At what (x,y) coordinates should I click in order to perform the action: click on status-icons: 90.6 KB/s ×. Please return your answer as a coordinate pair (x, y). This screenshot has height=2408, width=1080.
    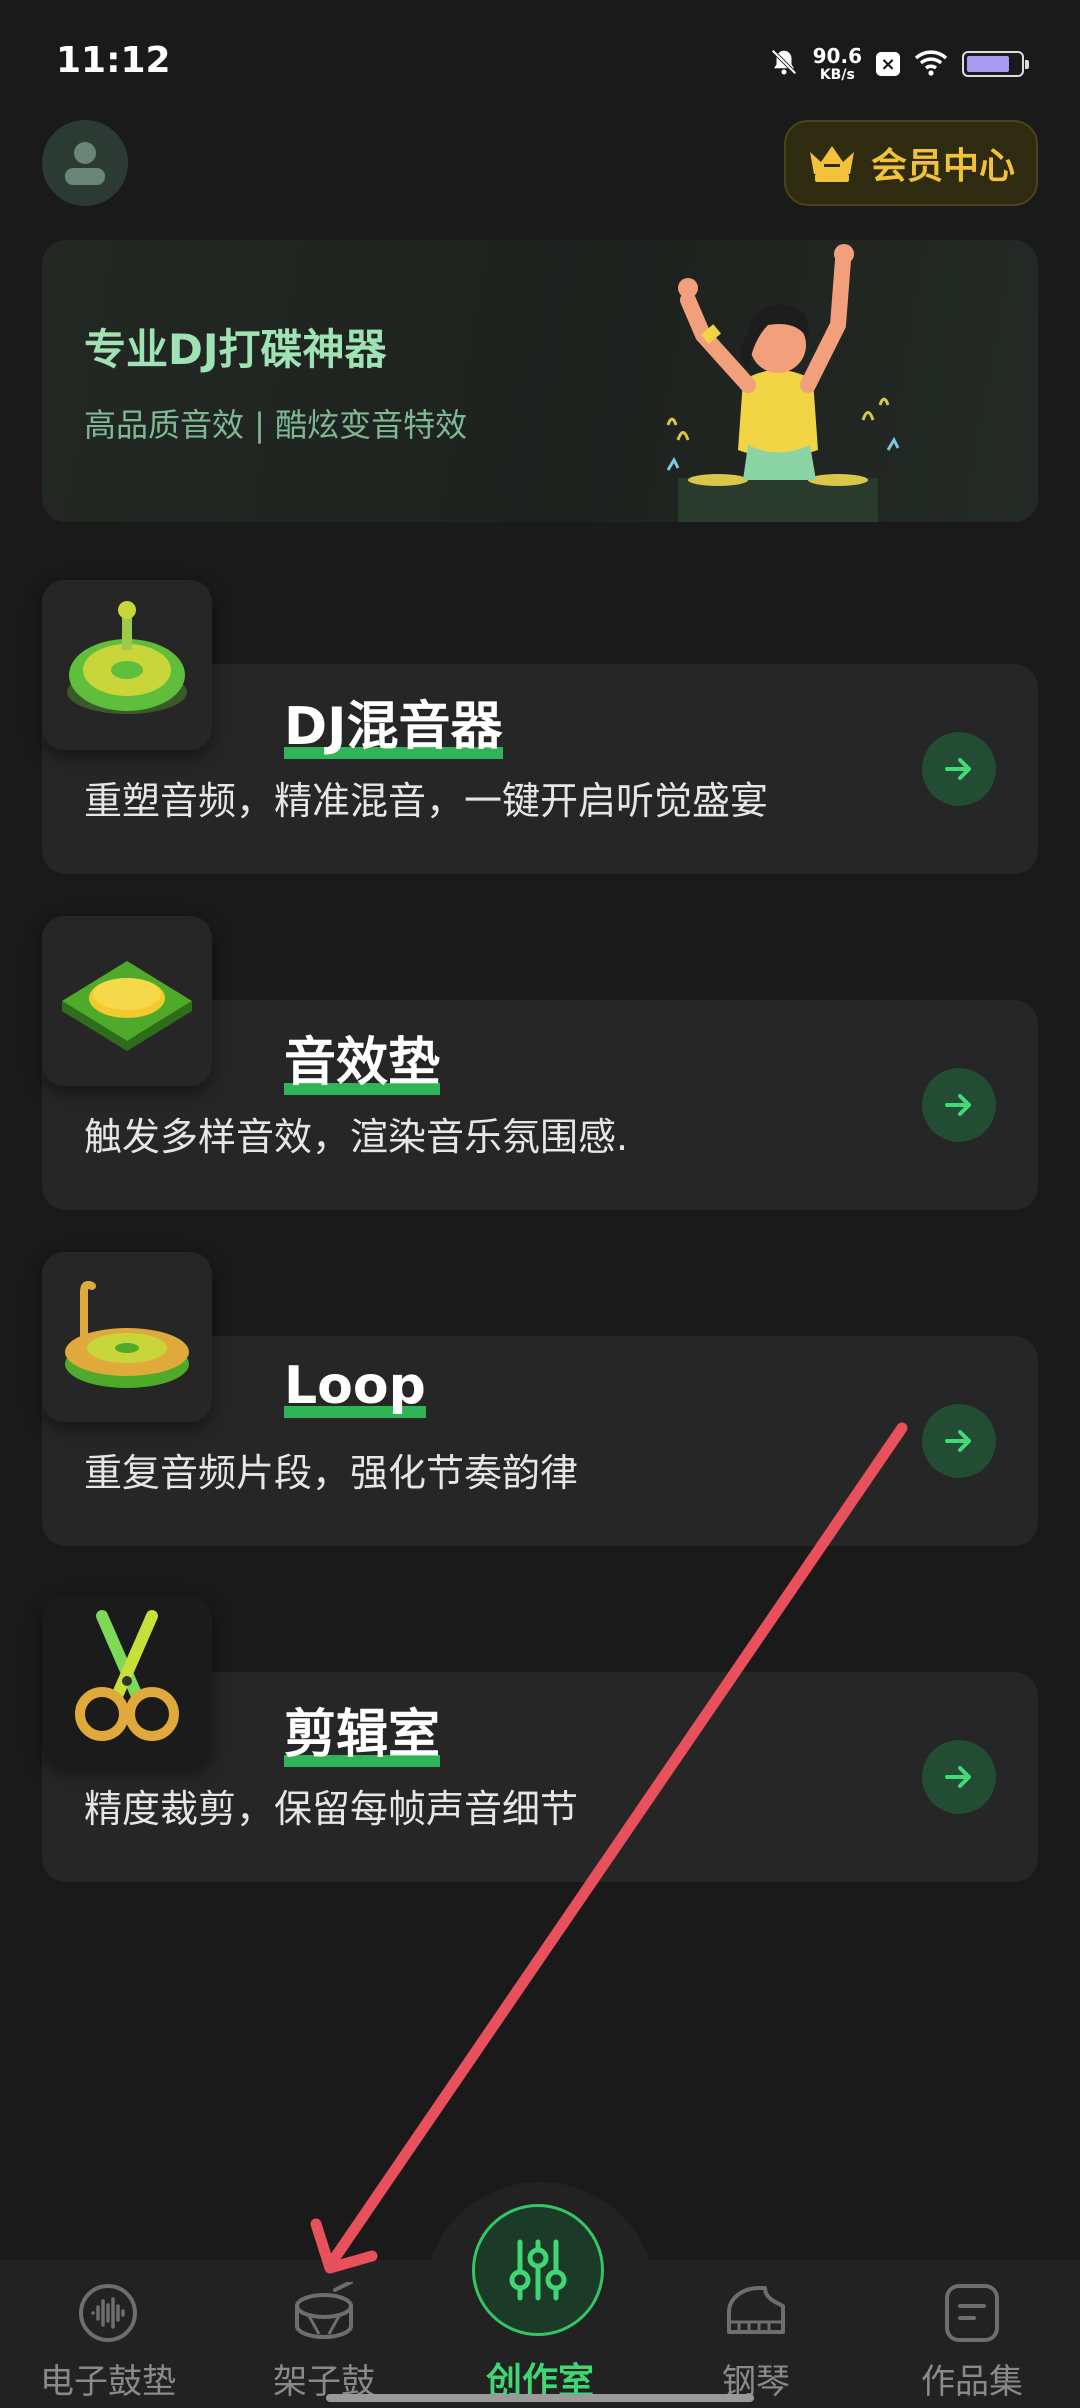
    Looking at the image, I should click on (899, 64).